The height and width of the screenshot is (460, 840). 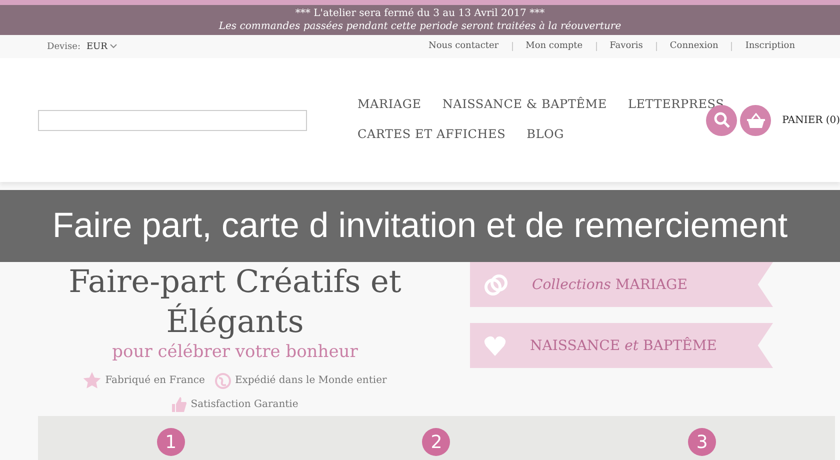 I want to click on search-icon, so click(x=722, y=120).